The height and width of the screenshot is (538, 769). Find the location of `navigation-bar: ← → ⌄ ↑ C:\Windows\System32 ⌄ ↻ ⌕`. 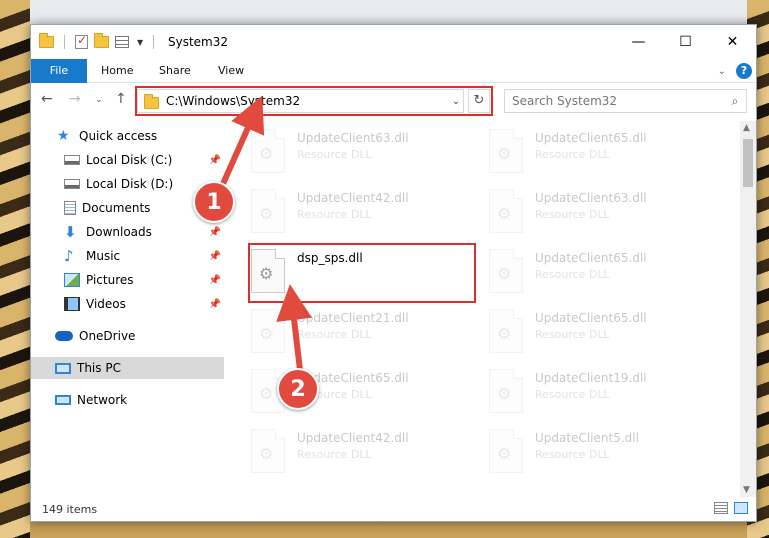

navigation-bar: ← → ⌄ ↑ C:\Windows\System32 ⌄ ↻ ⌕ is located at coordinates (393, 100).